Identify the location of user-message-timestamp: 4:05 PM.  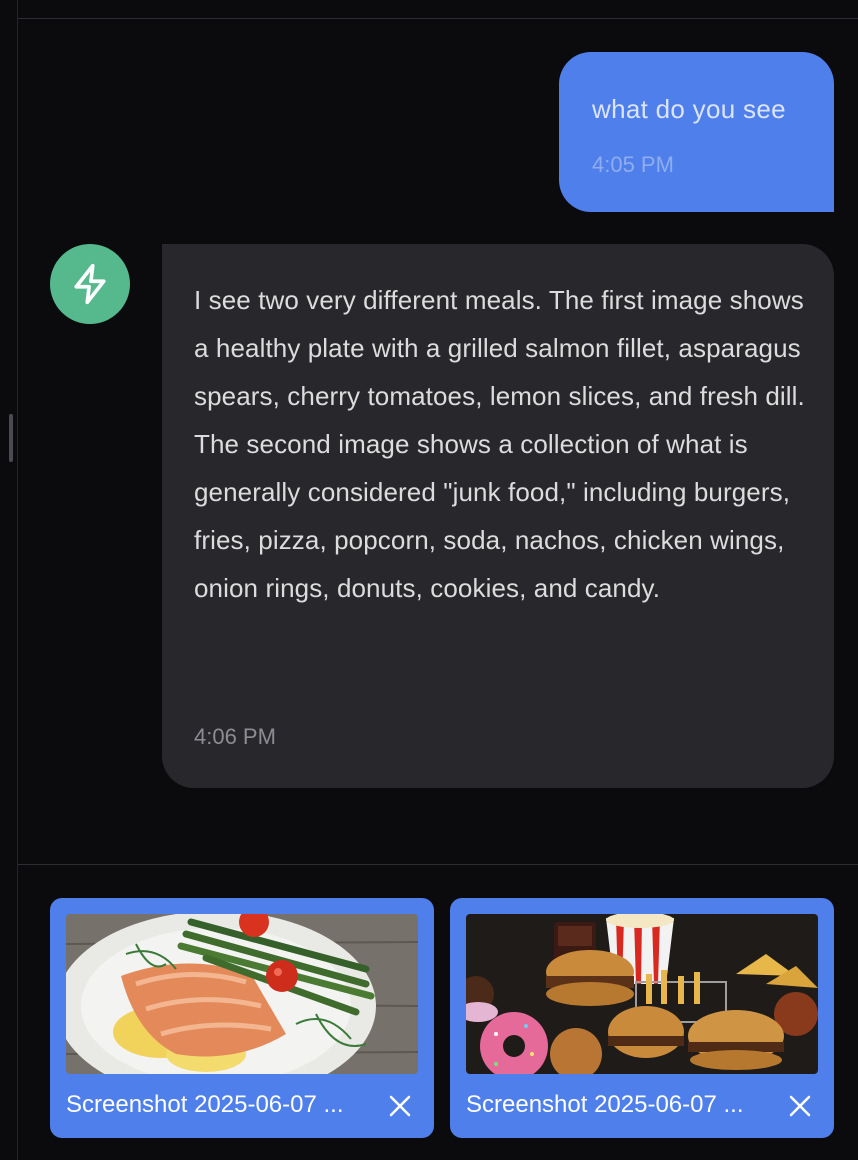
(633, 164).